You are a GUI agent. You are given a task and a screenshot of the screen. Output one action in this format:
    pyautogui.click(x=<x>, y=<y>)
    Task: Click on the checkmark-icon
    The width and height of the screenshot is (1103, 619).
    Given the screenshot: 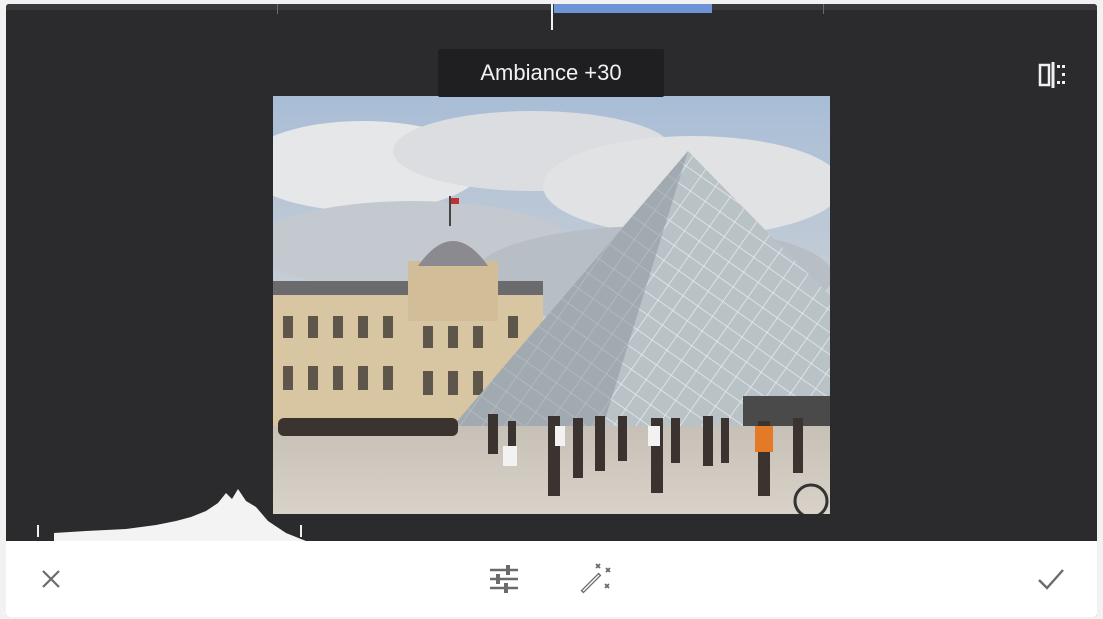 What is the action you would take?
    pyautogui.click(x=1051, y=579)
    